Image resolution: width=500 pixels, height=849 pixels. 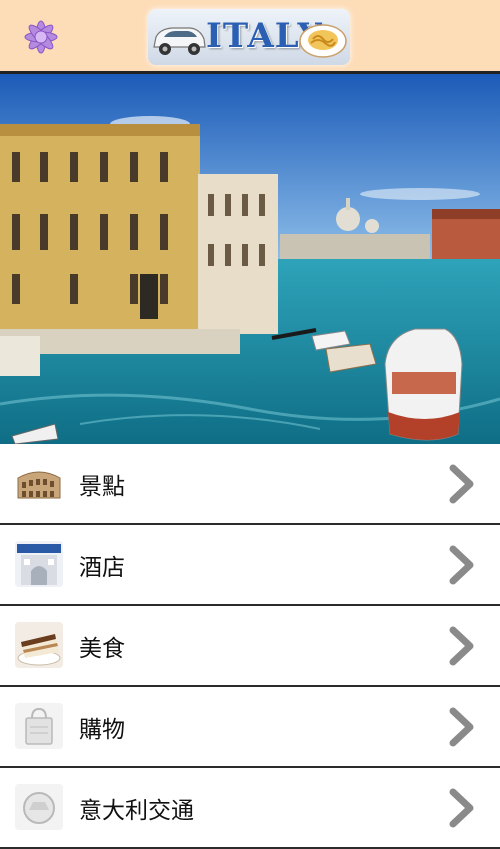 What do you see at coordinates (250, 565) in the screenshot?
I see `menu-item-hotels: 酒店` at bounding box center [250, 565].